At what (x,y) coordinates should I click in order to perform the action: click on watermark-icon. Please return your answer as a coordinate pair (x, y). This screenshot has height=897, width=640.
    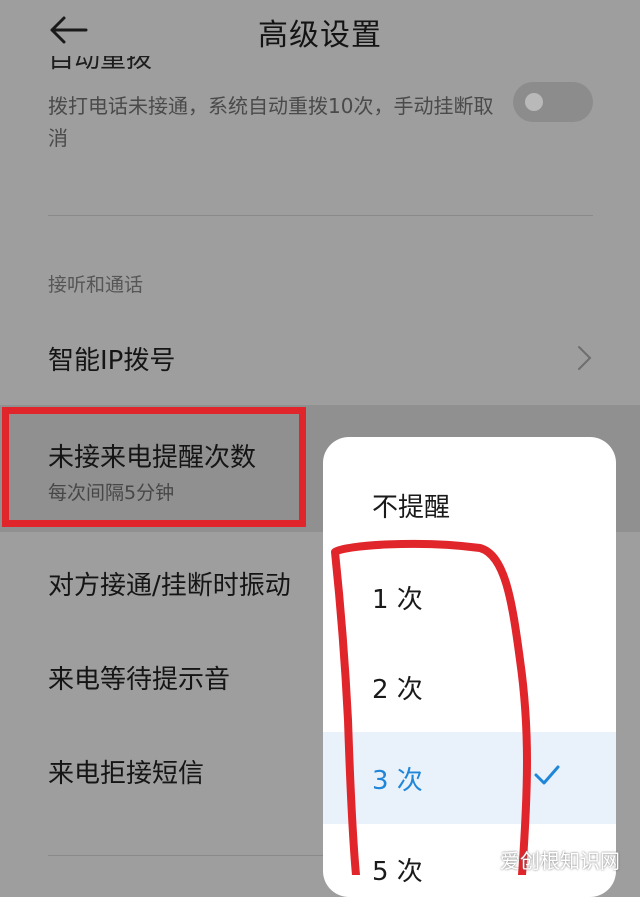
    Looking at the image, I should click on (494, 856).